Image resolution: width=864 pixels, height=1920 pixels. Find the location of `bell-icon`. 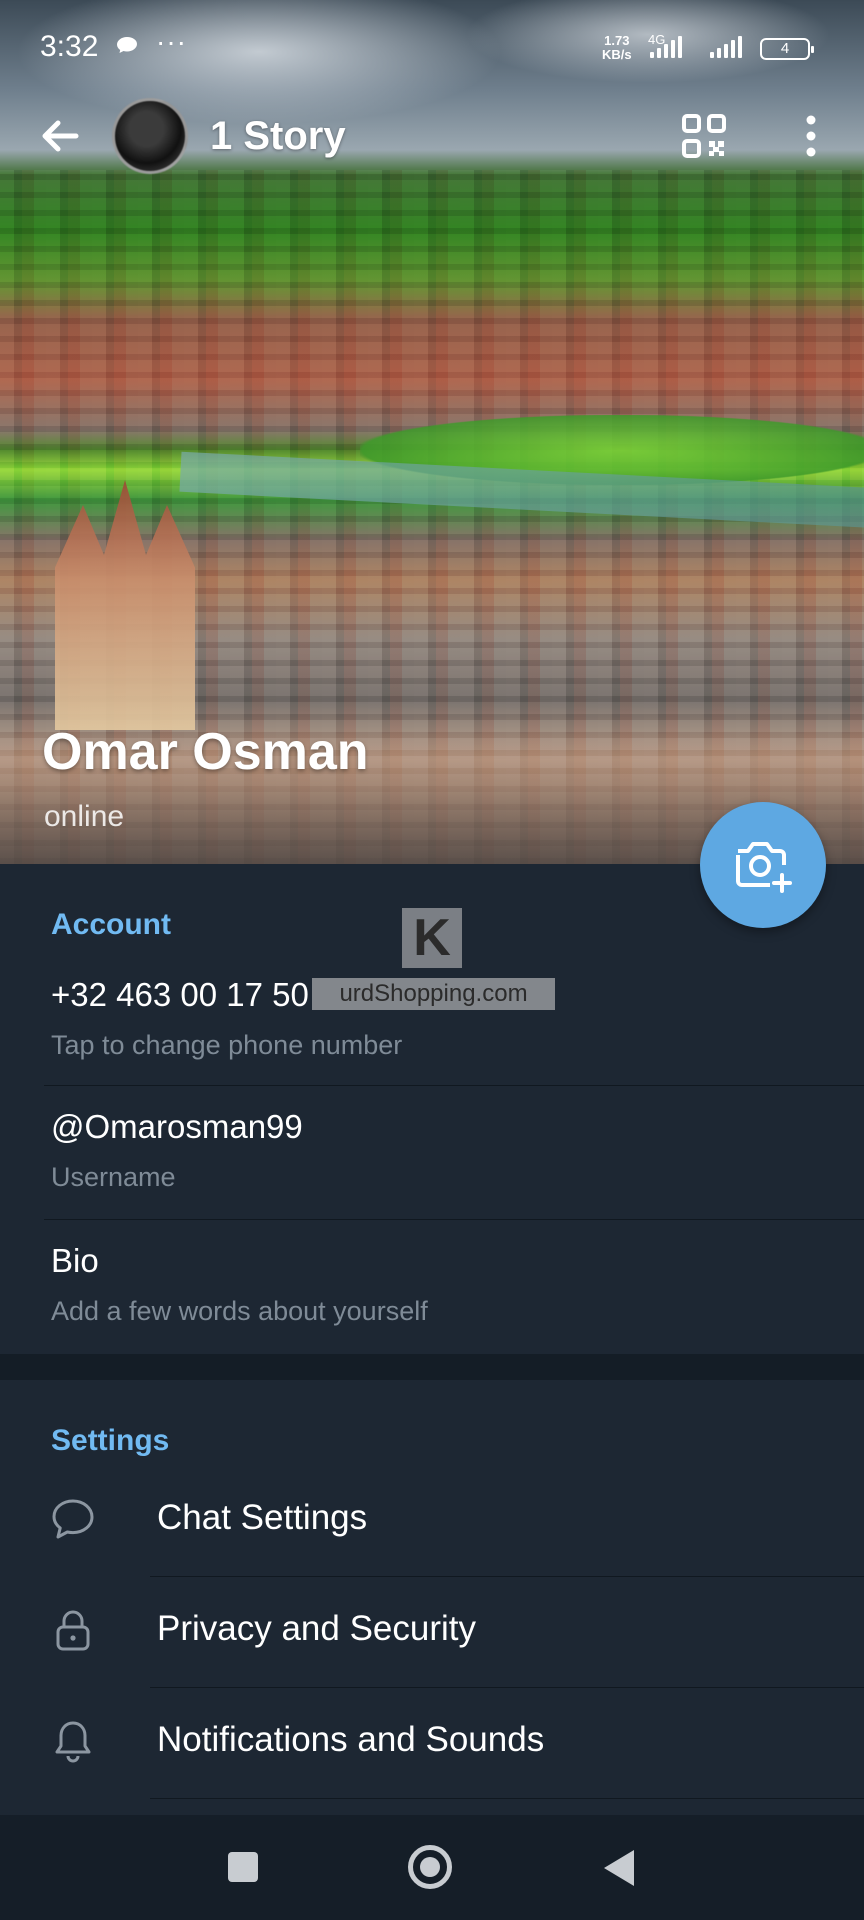

bell-icon is located at coordinates (73, 1742).